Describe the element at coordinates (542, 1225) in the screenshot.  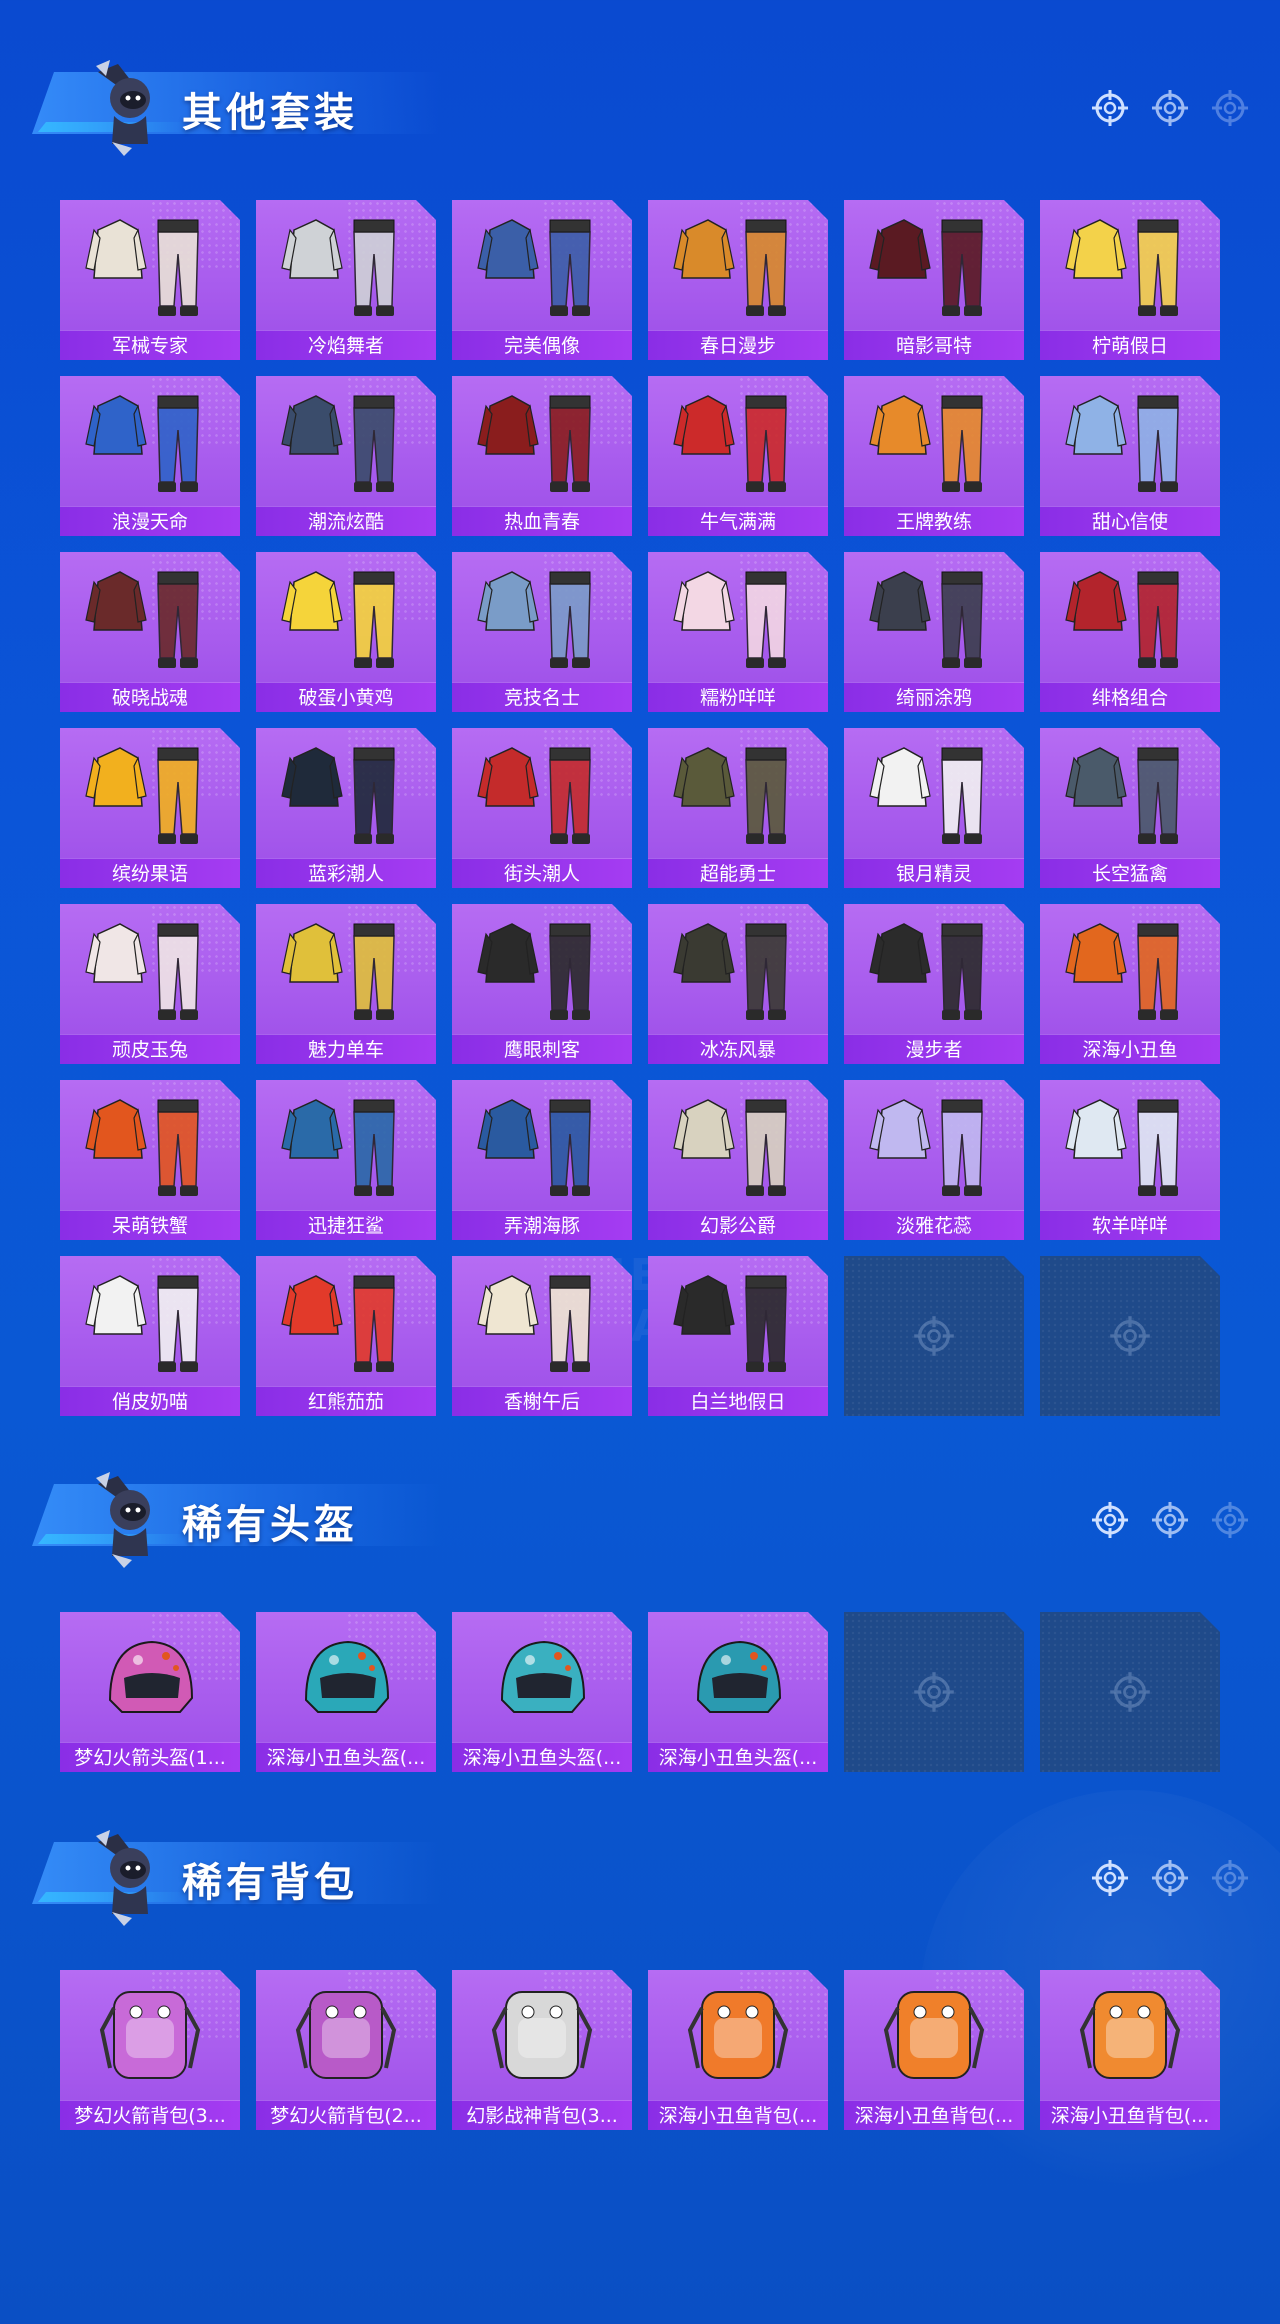
I see `item-name: 弄潮海豚` at that location.